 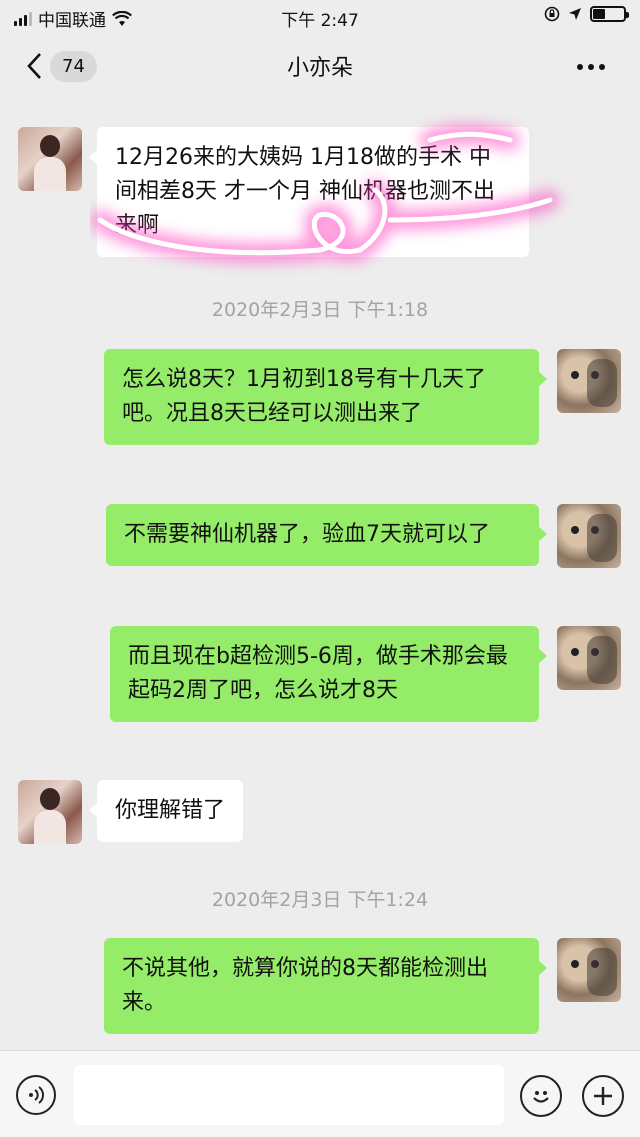 What do you see at coordinates (609, 14) in the screenshot?
I see `battery-icon` at bounding box center [609, 14].